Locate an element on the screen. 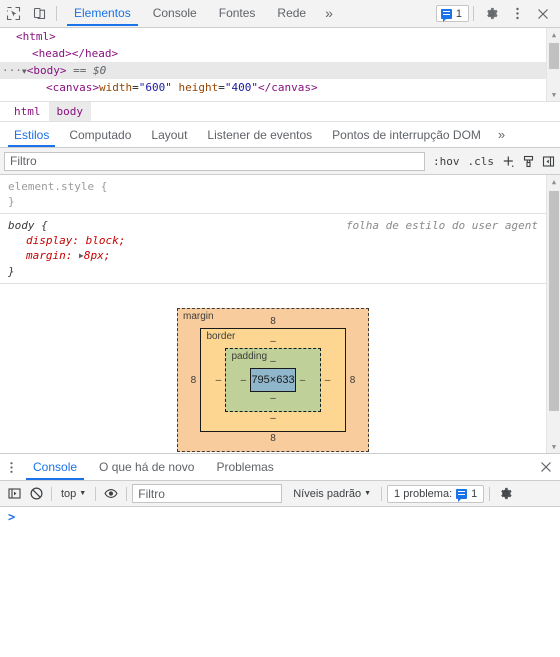 The image size is (560, 657). gear-icon is located at coordinates (505, 493).